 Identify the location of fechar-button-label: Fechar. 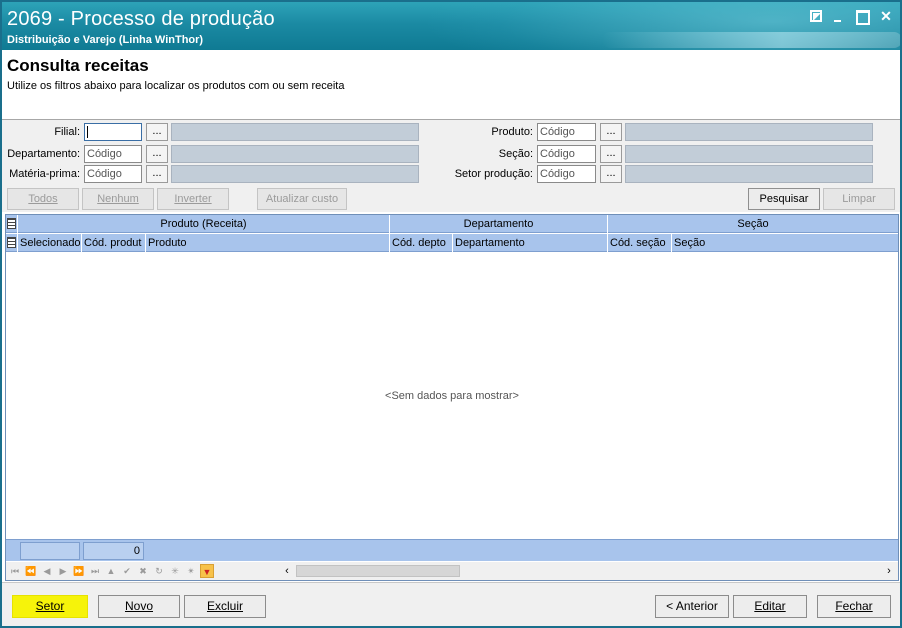
(854, 606).